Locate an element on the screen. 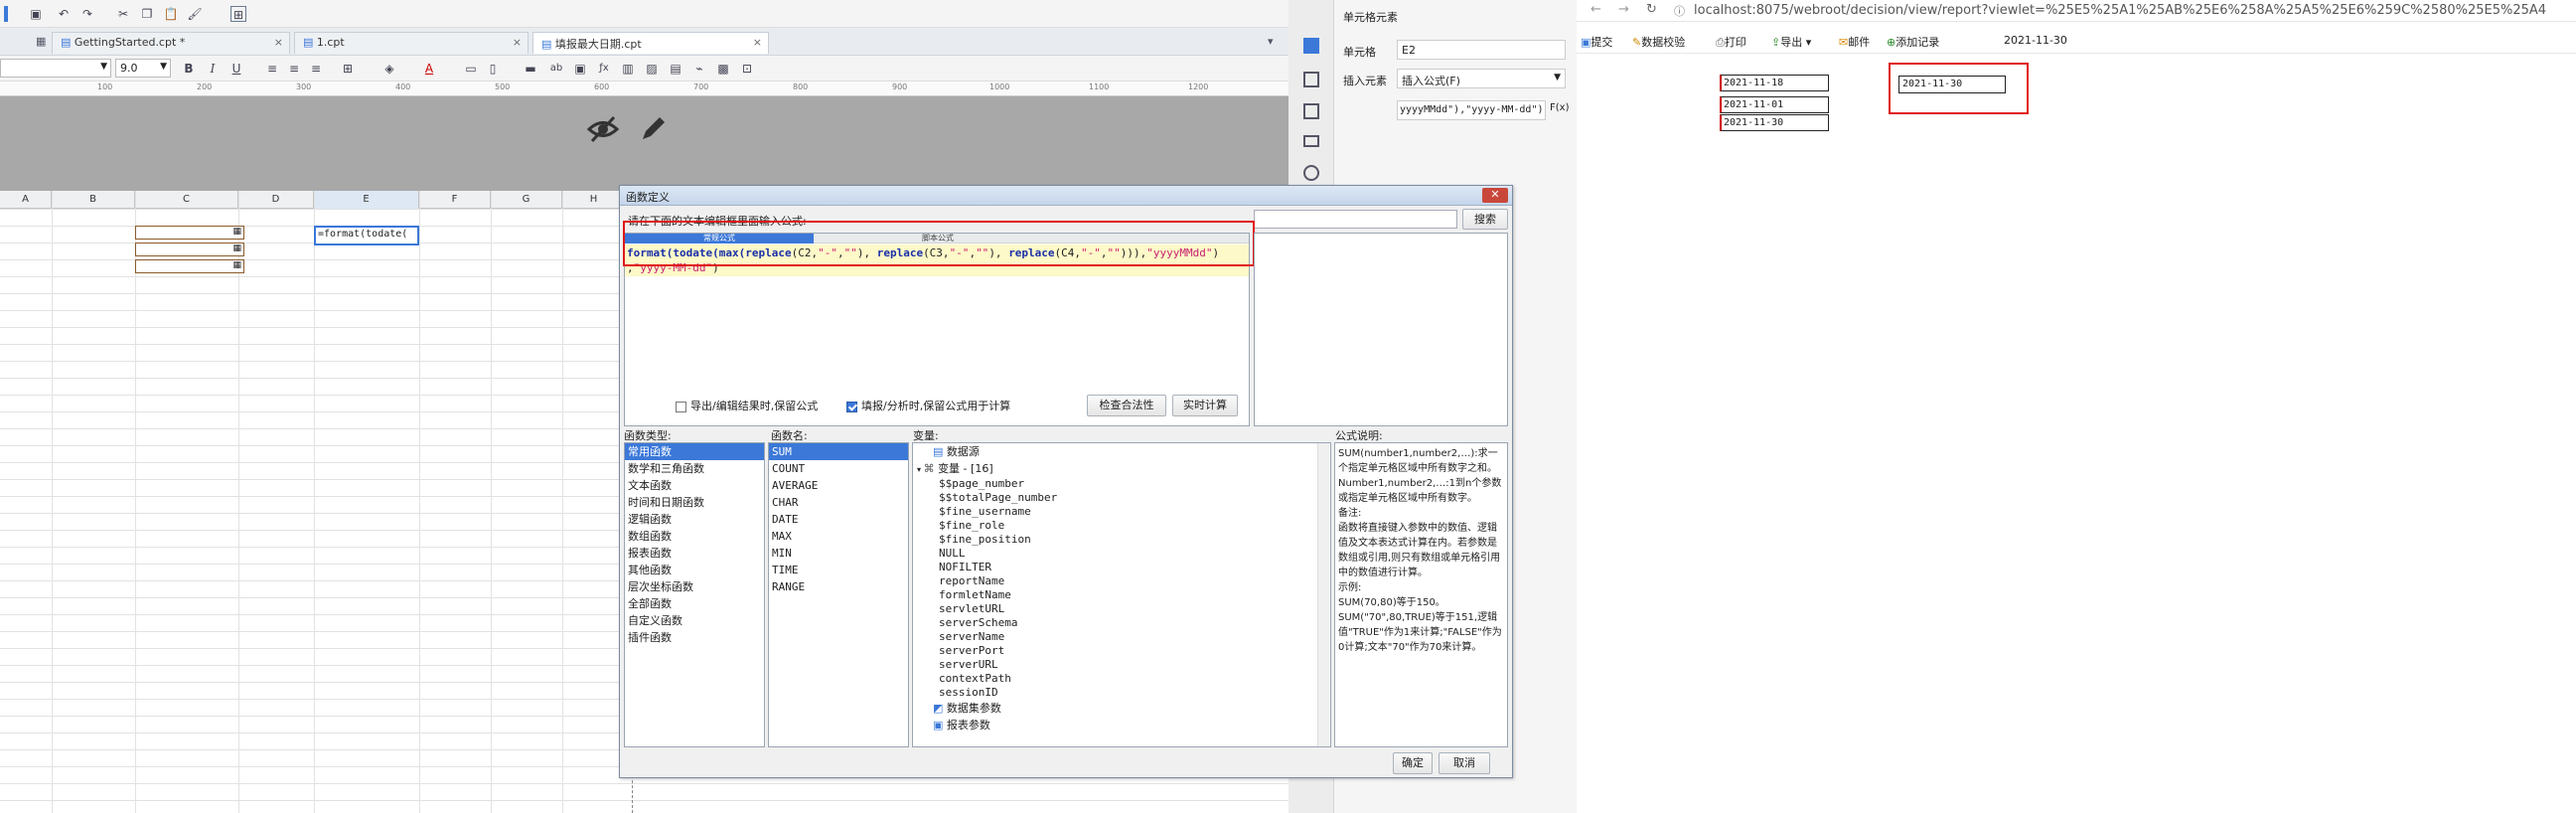 Image resolution: width=2576 pixels, height=813 pixels. function-type-item: 常用函数 is located at coordinates (694, 451).